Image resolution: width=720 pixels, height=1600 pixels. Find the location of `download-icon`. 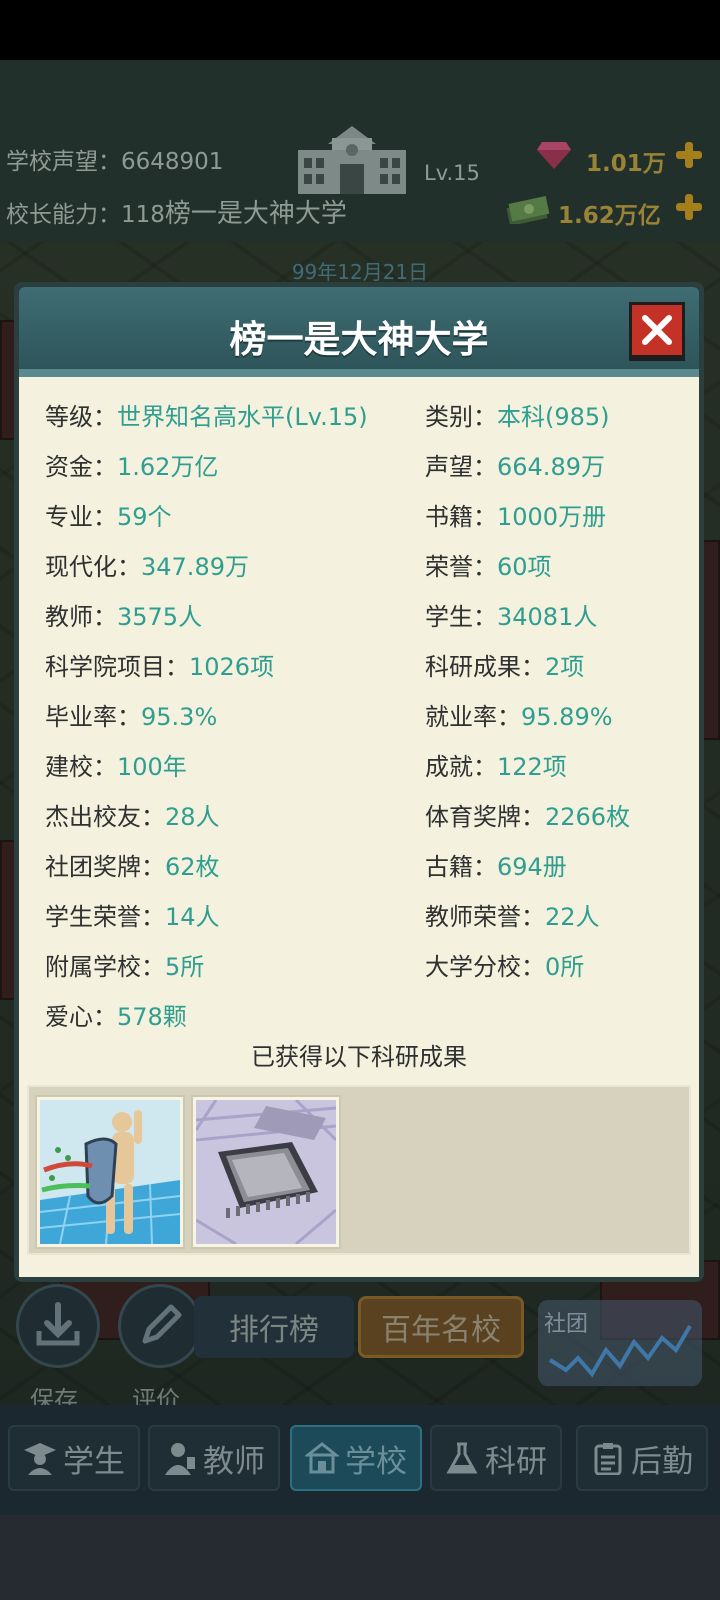

download-icon is located at coordinates (58, 1324).